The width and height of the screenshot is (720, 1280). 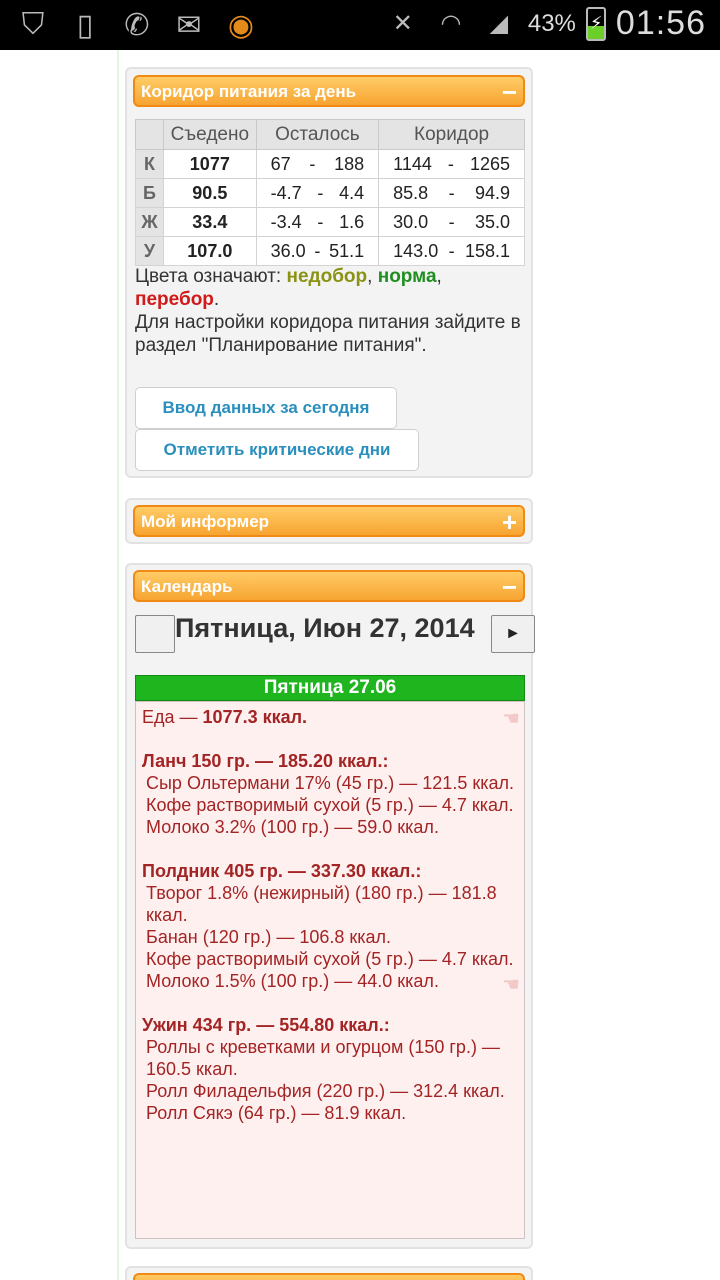 I want to click on table-row: Б 90.5 -4.7-4.4 85.8-94.9, so click(x=330, y=193).